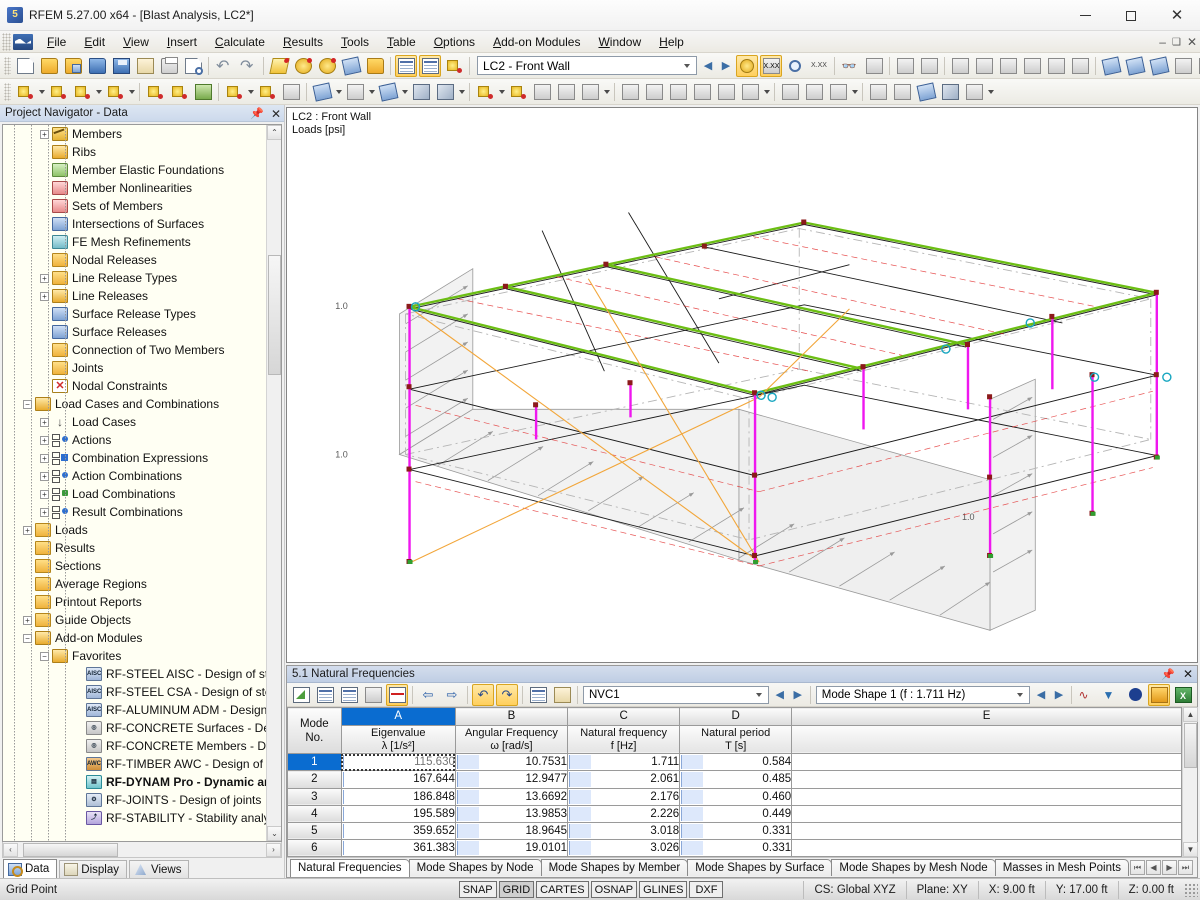 Image resolution: width=1200 pixels, height=900 pixels. I want to click on tree-item-intersections-of-surfaces: Intersections of Surfaces, so click(142, 224).